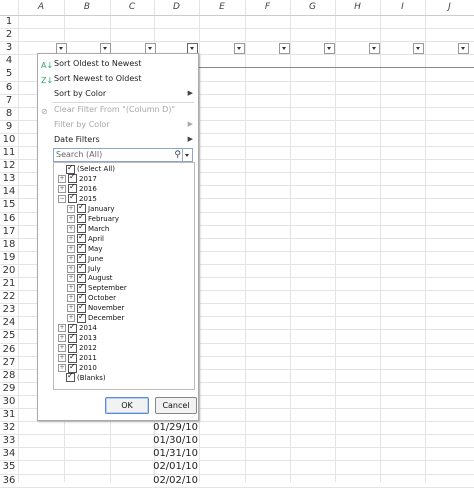 This screenshot has height=488, width=474. What do you see at coordinates (374, 48) in the screenshot?
I see `filter-dropdown-button-h` at bounding box center [374, 48].